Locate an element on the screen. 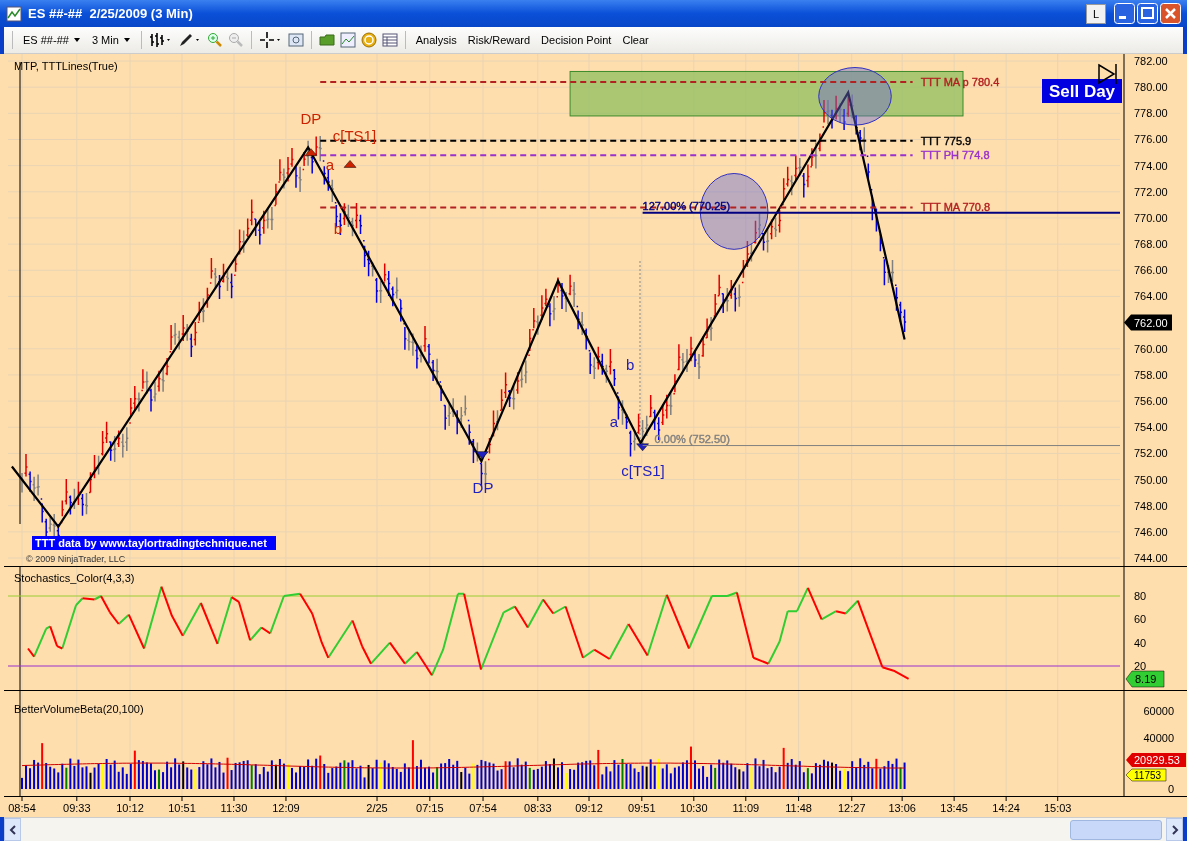  folder-icon is located at coordinates (326, 40).